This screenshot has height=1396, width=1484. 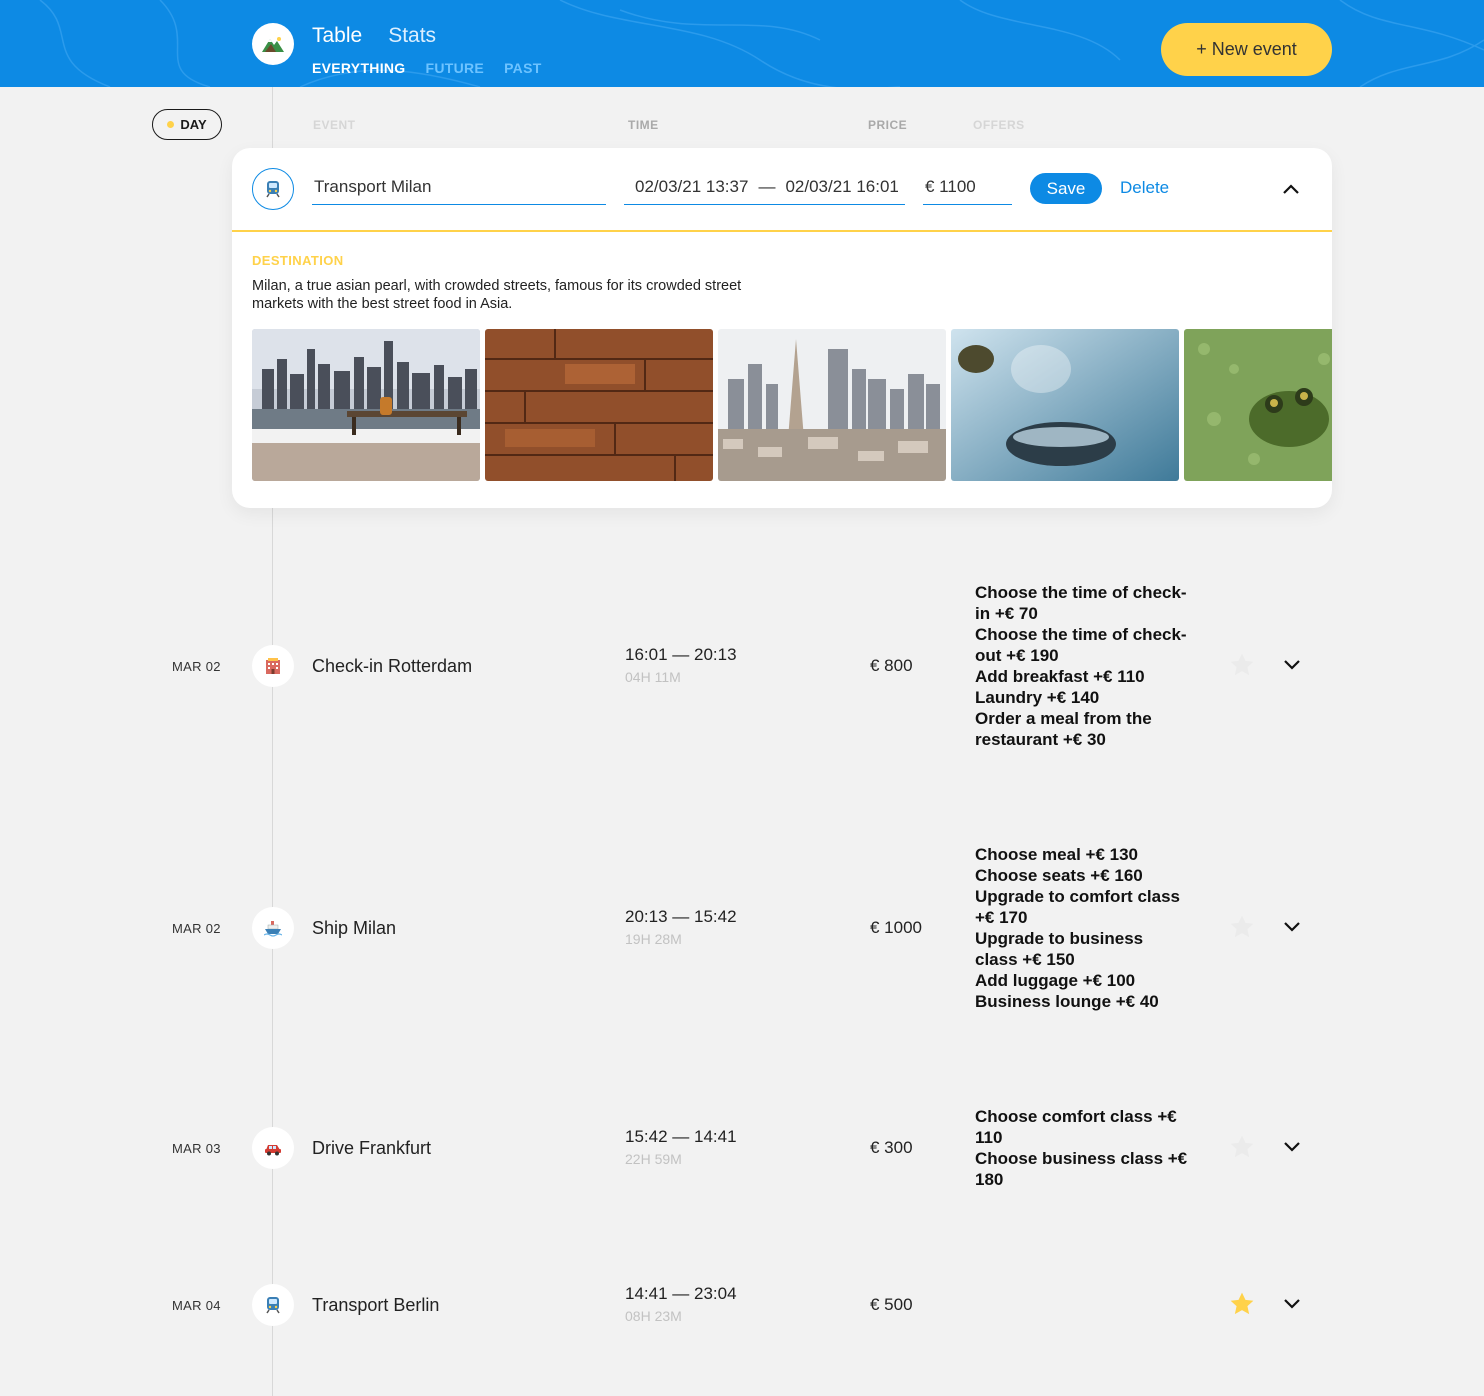 I want to click on offer-item: Choose the time of check-out +€ 190, so click(x=1081, y=645).